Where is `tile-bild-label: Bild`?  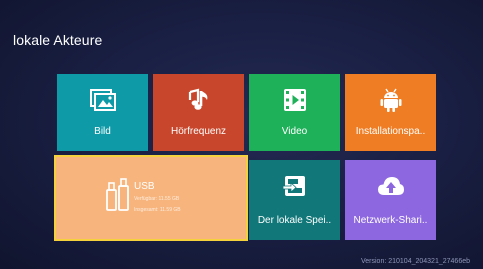 tile-bild-label: Bild is located at coordinates (102, 131).